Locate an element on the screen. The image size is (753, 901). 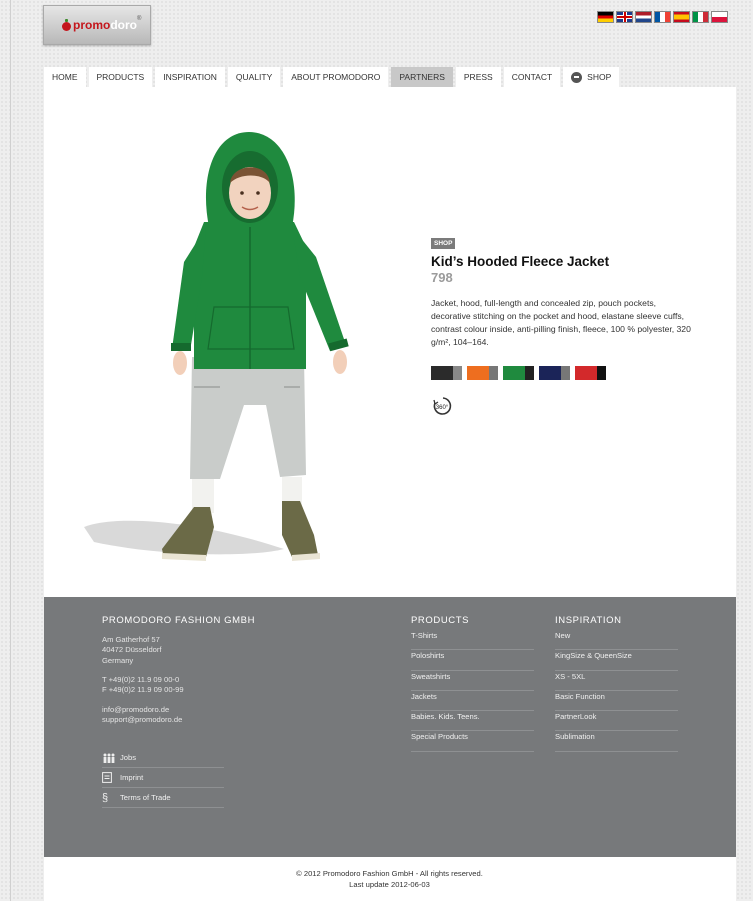
rotate-360-icon: 360° is located at coordinates (442, 406).